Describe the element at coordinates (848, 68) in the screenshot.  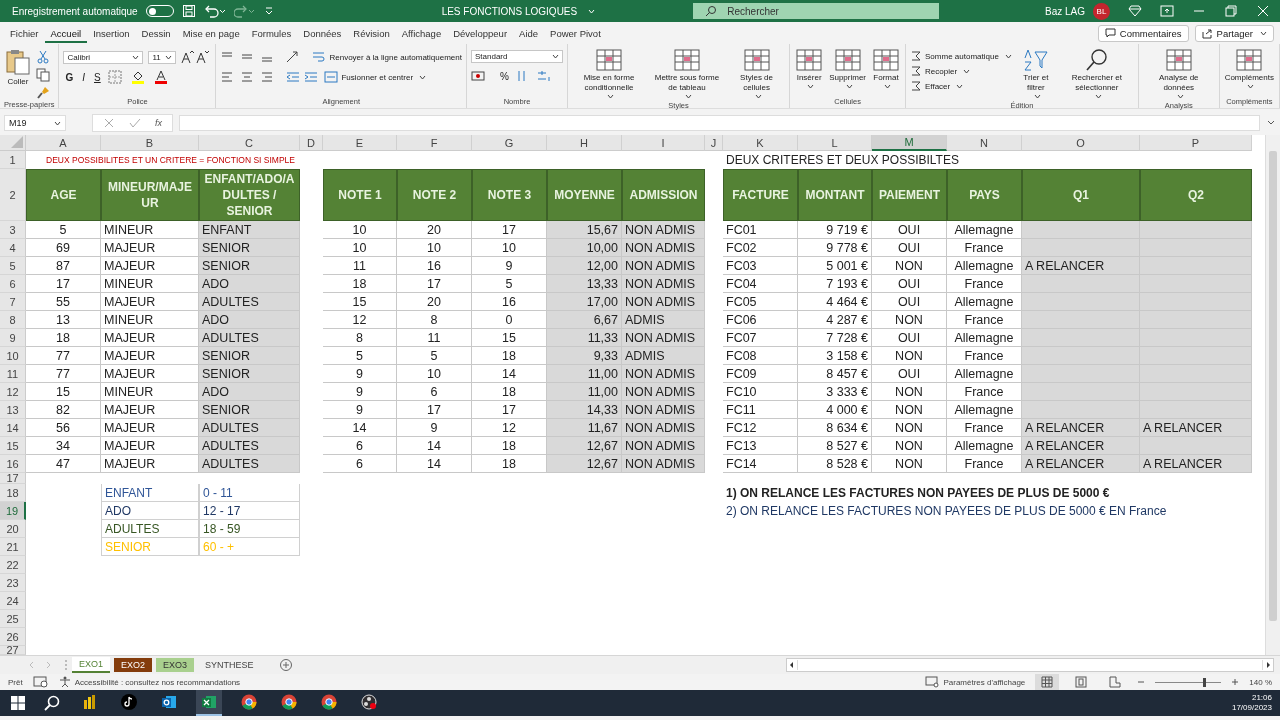
I see `ribbon-button: Supprimer` at that location.